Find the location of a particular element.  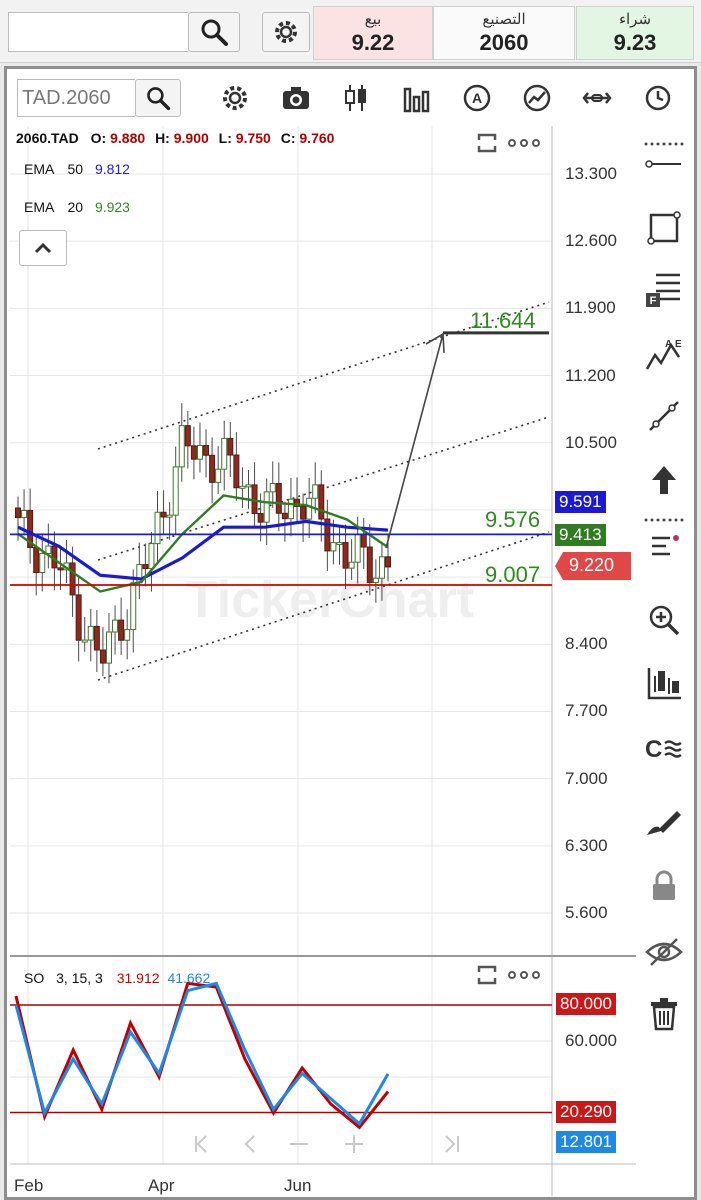

drawings-list-icon is located at coordinates (664, 537).